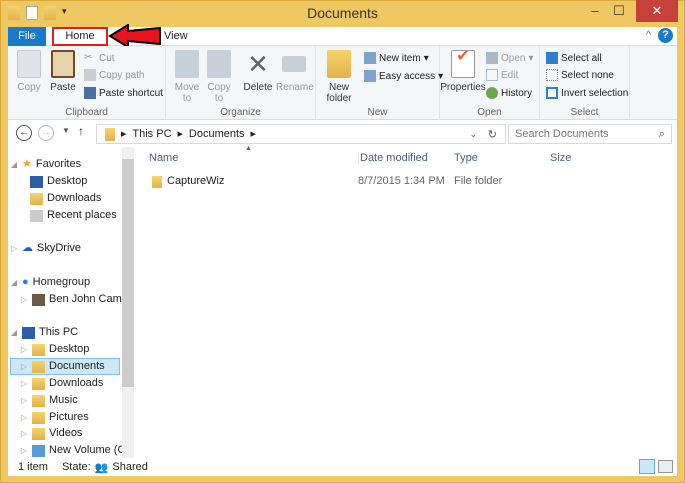 Image resolution: width=685 pixels, height=483 pixels. I want to click on select-none-icon, so click(552, 75).